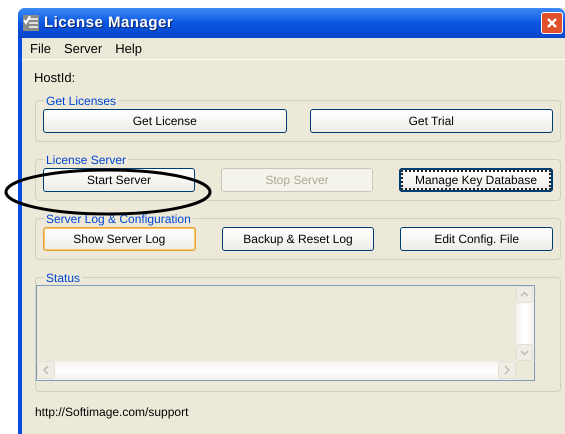 This screenshot has height=434, width=565. What do you see at coordinates (477, 238) in the screenshot?
I see `dialog-button: Edit Config. File` at bounding box center [477, 238].